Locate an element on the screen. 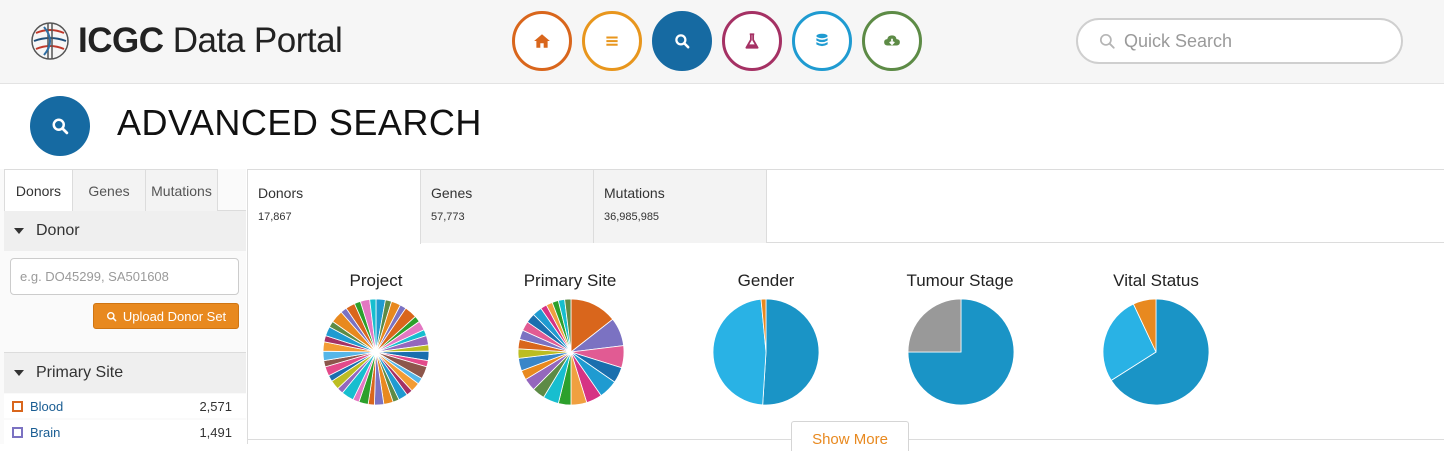 The image size is (1444, 451). donor-facet-header: Donor is located at coordinates (125, 231).